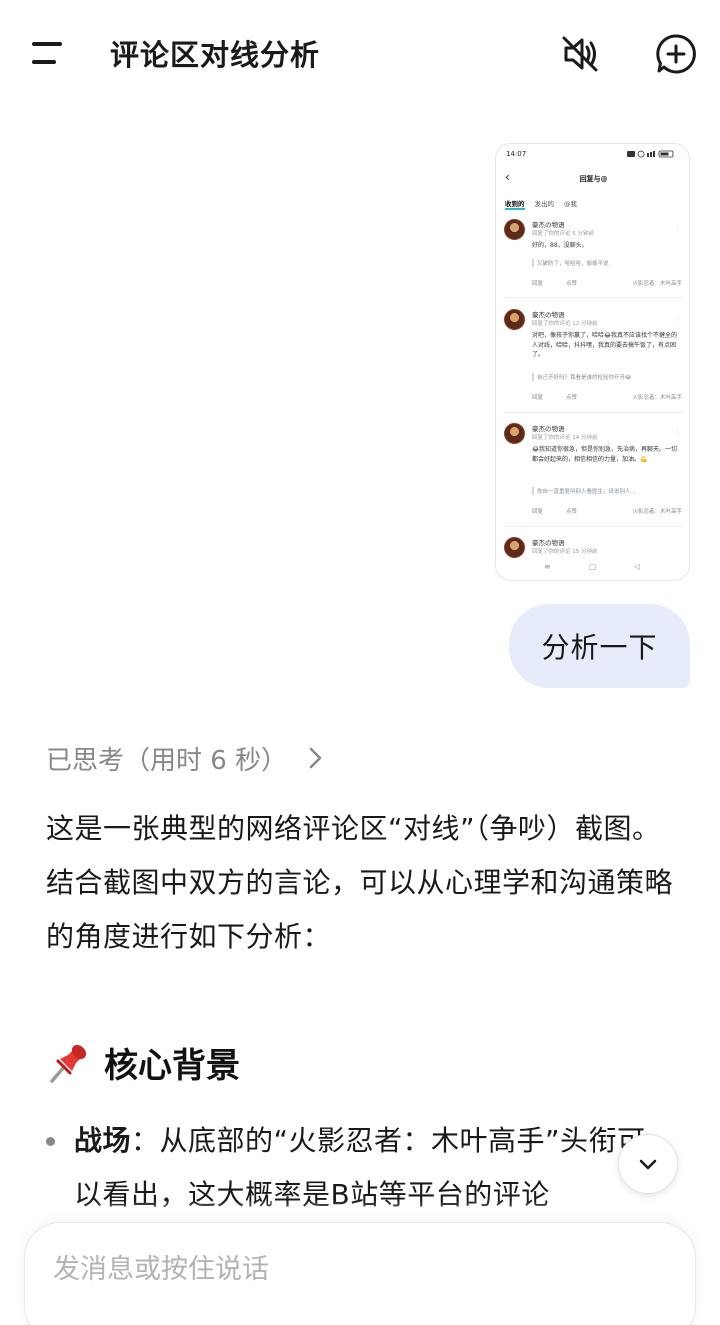 This screenshot has width=720, height=1325. What do you see at coordinates (607, 263) in the screenshot?
I see `thumb-comment-quote: 又破防了，哈哈哈，偷偷不说` at bounding box center [607, 263].